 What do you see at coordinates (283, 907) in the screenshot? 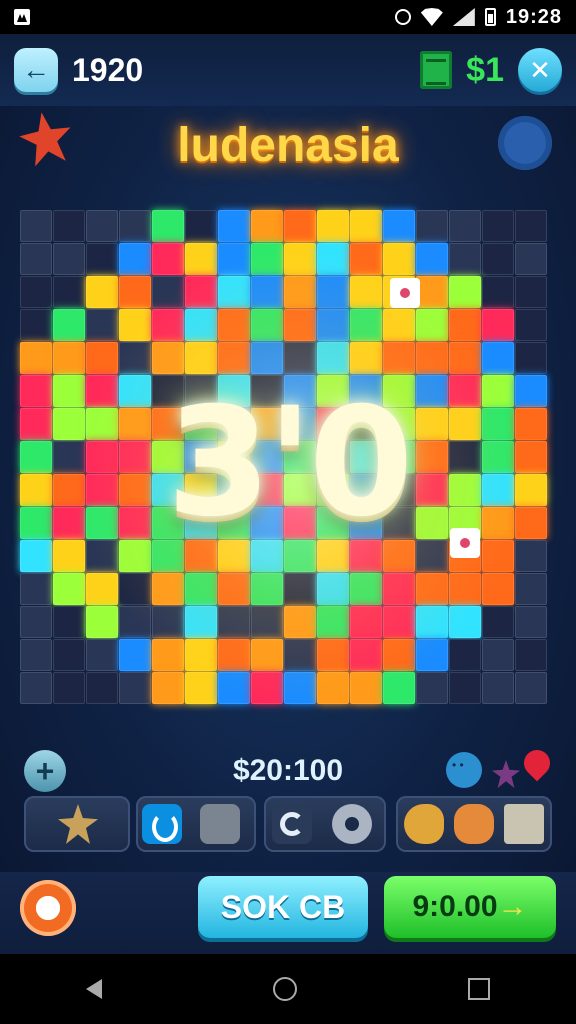
I see `blue-action-button: SOK CB` at bounding box center [283, 907].